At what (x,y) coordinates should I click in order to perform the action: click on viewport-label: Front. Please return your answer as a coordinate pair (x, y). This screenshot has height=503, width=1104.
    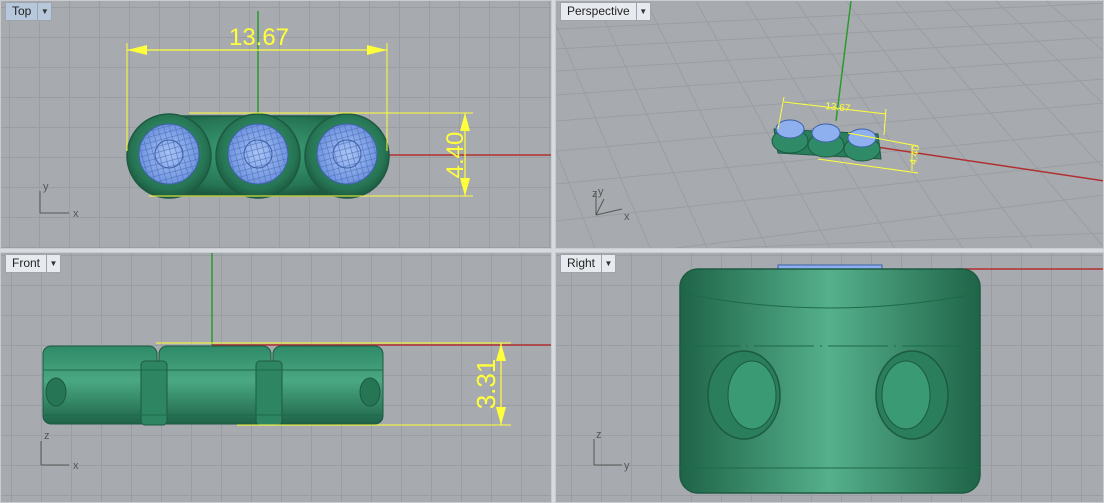
    Looking at the image, I should click on (26, 263).